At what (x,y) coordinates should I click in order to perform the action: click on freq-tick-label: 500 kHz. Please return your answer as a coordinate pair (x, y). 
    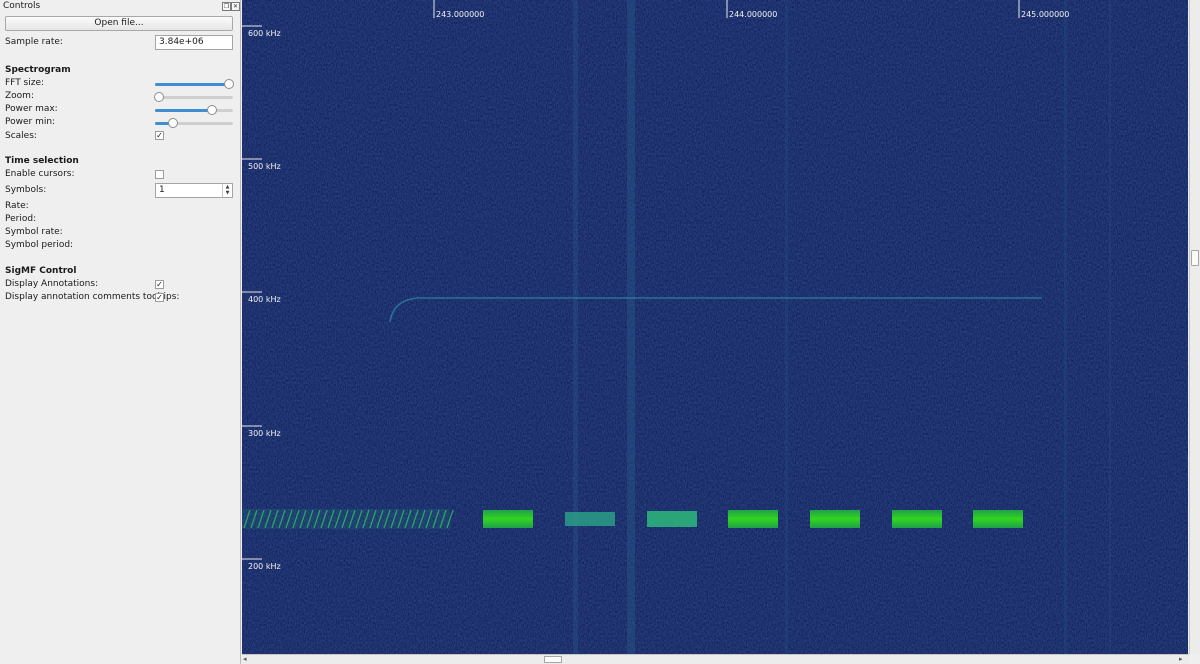
    Looking at the image, I should click on (264, 166).